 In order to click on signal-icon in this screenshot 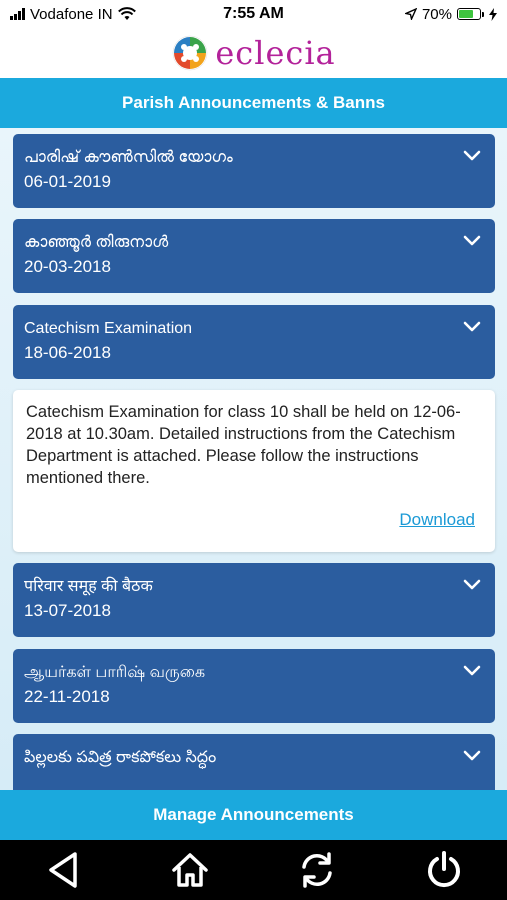, I will do `click(17, 14)`.